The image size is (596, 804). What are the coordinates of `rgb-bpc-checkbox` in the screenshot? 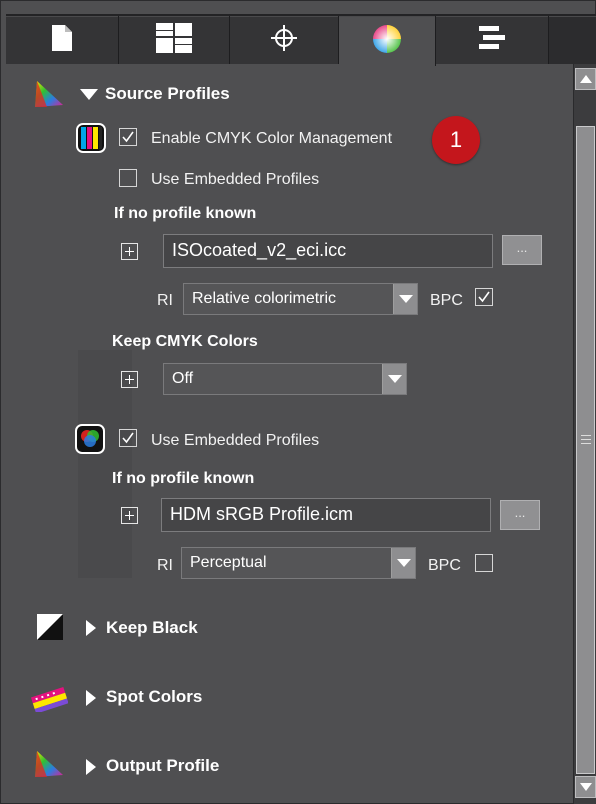 It's located at (484, 563).